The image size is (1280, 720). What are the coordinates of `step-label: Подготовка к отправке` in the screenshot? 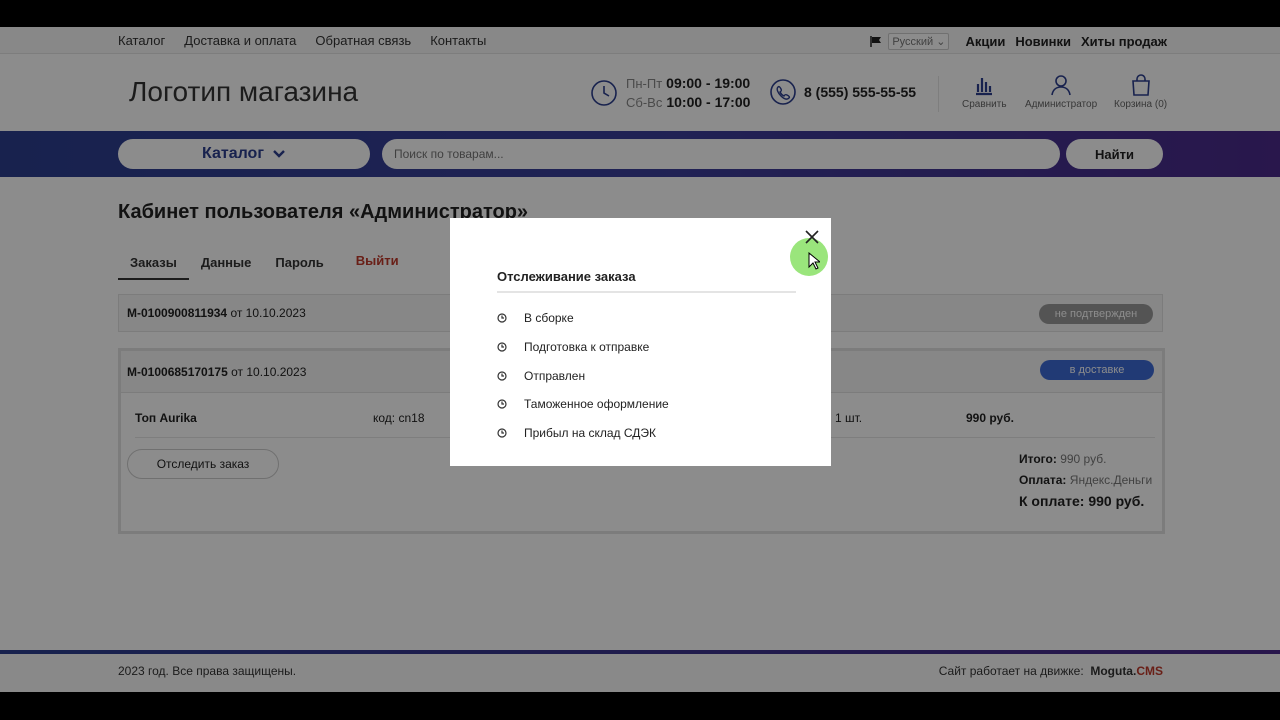 It's located at (587, 347).